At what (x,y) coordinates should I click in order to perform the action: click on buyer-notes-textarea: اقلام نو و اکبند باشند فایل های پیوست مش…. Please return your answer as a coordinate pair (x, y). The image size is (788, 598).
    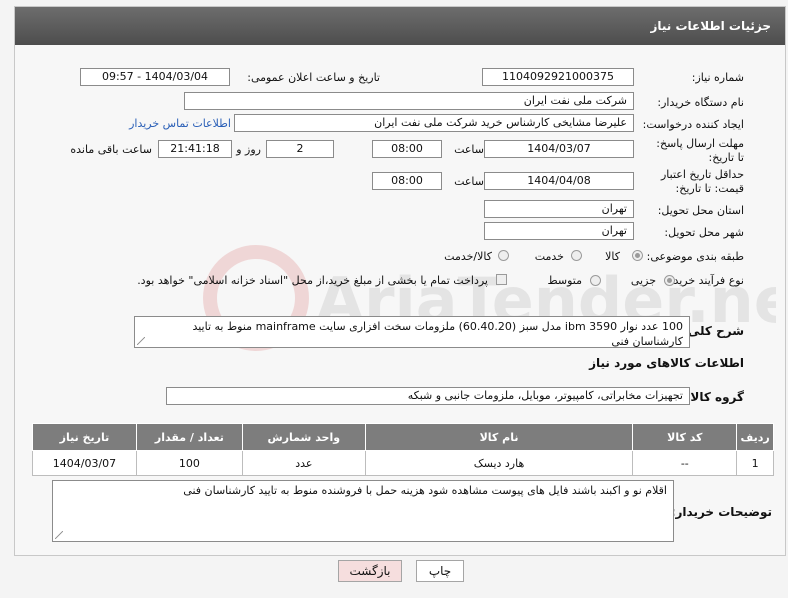
    Looking at the image, I should click on (363, 511).